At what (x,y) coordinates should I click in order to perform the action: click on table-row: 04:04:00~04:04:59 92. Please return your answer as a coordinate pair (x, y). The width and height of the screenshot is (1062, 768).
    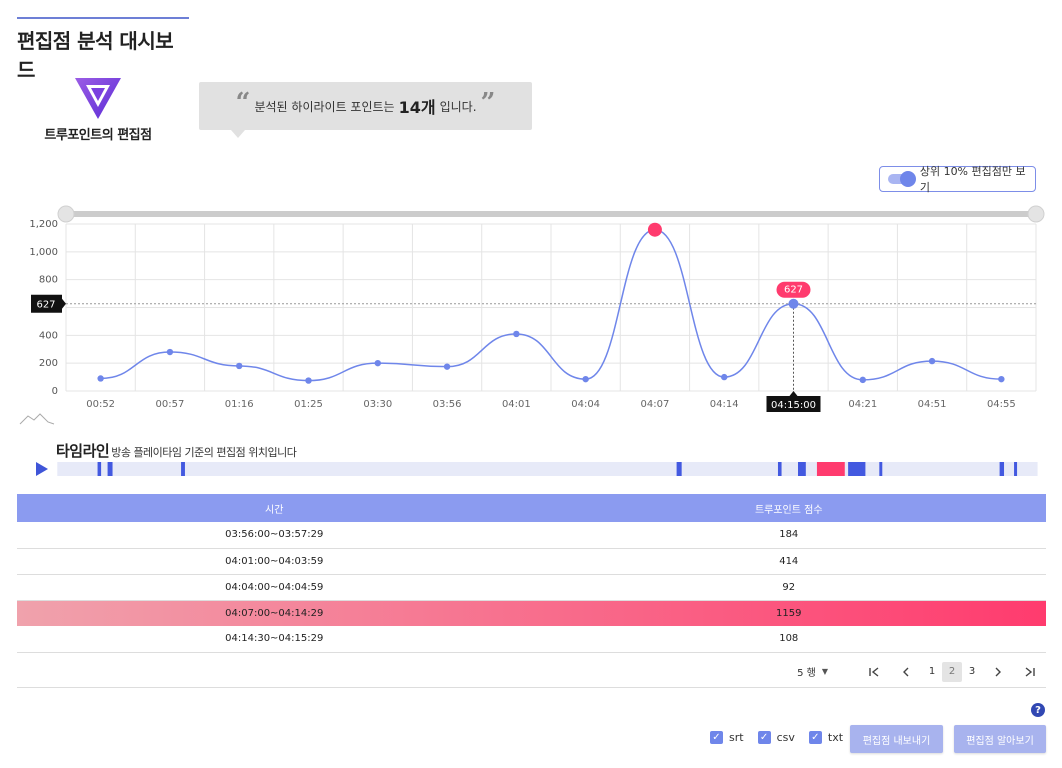
    Looking at the image, I should click on (531, 587).